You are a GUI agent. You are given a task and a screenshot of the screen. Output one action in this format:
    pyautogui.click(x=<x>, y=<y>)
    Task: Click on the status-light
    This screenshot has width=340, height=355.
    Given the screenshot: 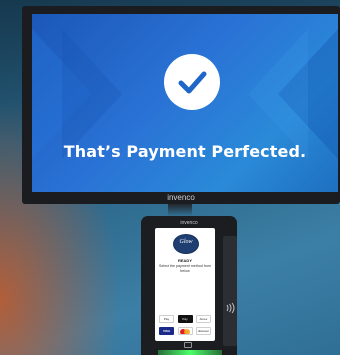 What is the action you would take?
    pyautogui.click(x=190, y=352)
    